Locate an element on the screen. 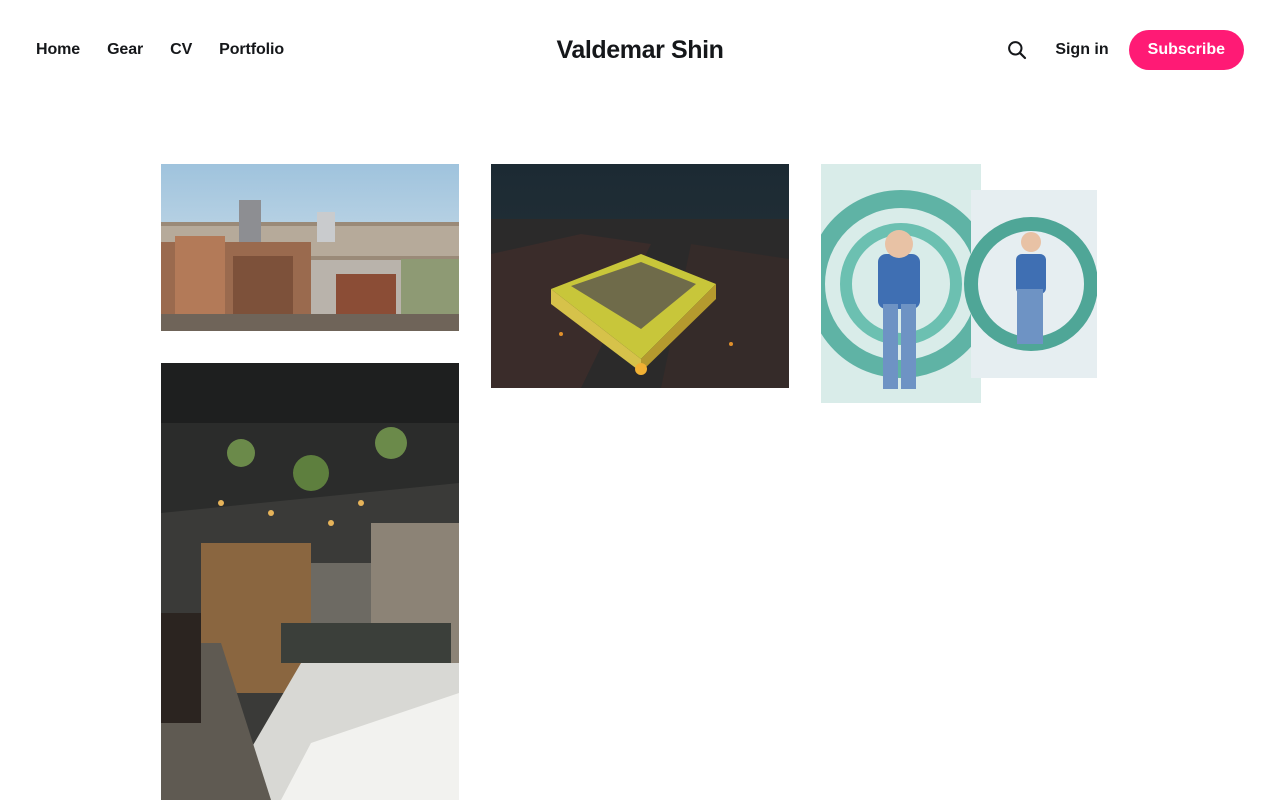 This screenshot has width=1280, height=800. subscribe-button: Subscribe is located at coordinates (1186, 50).